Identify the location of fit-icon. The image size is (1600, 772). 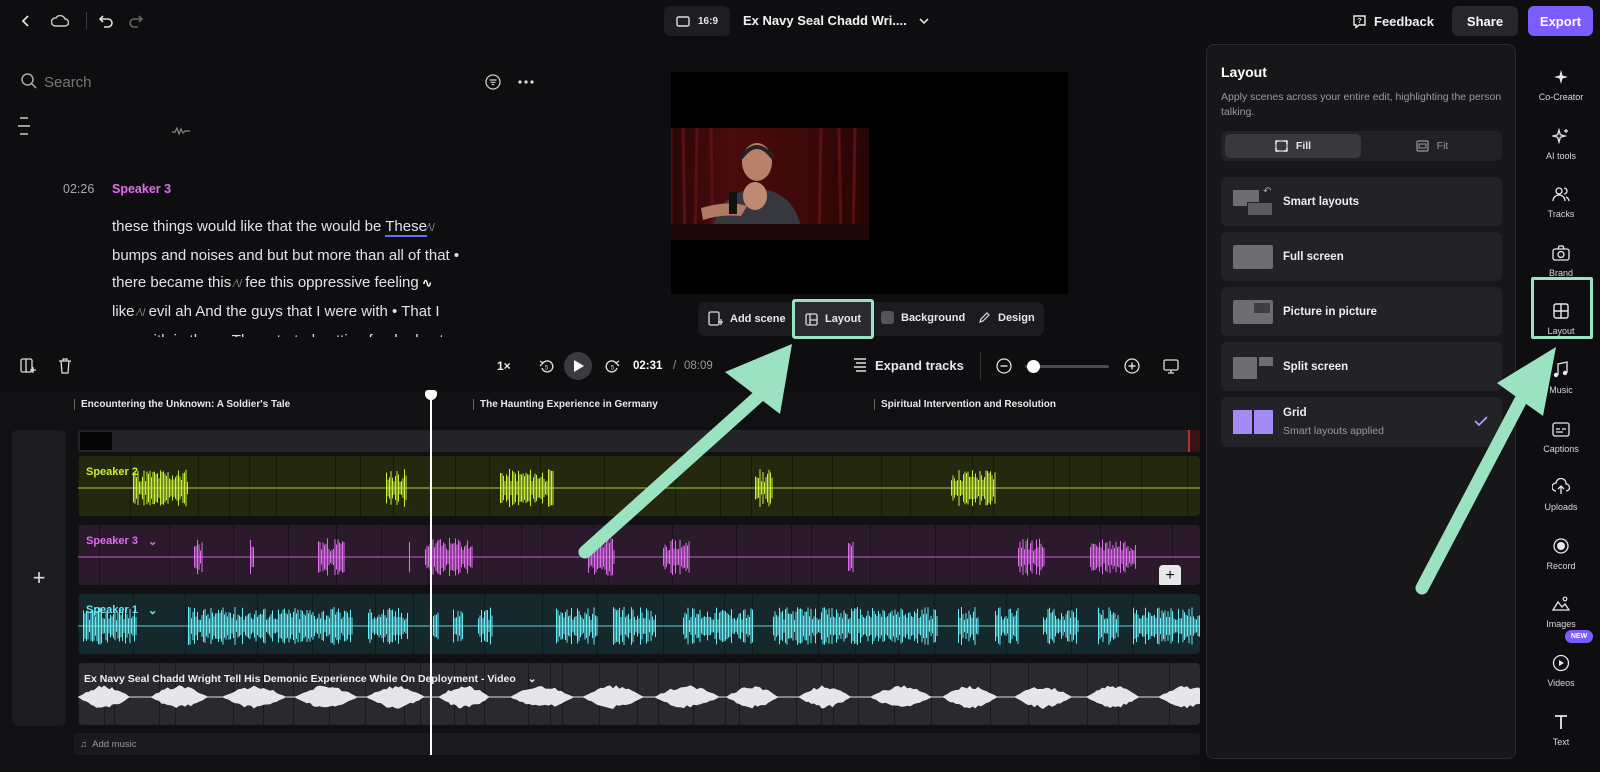
(1422, 146).